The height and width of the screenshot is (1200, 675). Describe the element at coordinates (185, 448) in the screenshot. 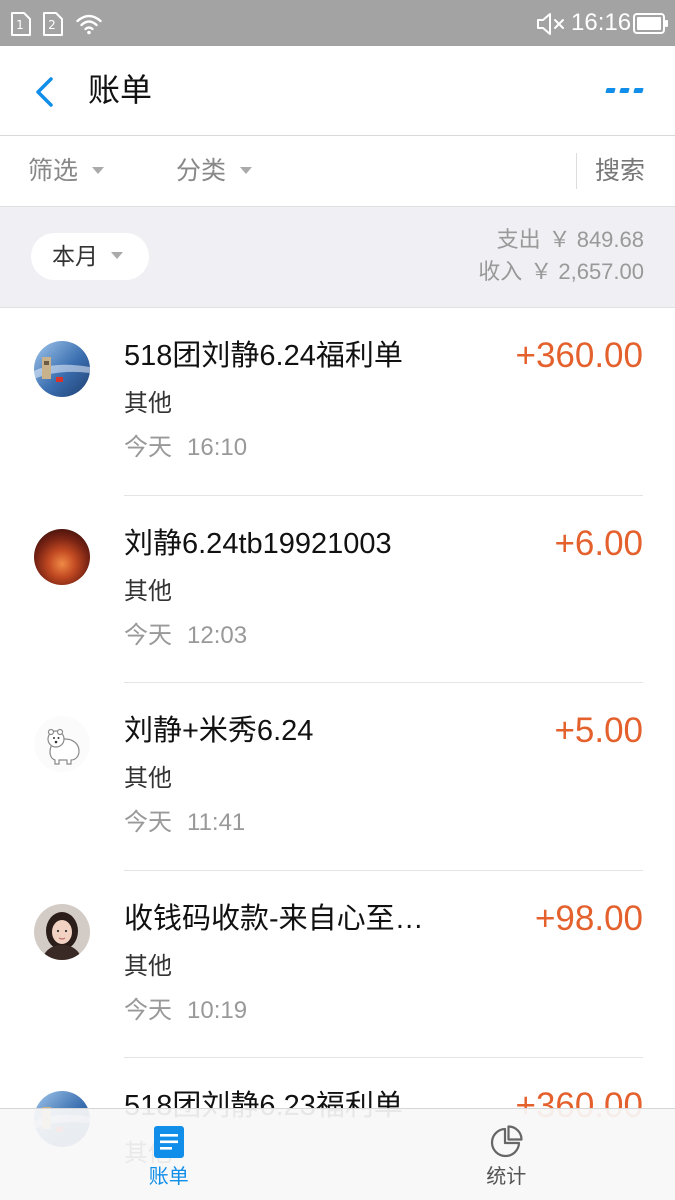

I see `bill-time: 今天 16:10` at that location.